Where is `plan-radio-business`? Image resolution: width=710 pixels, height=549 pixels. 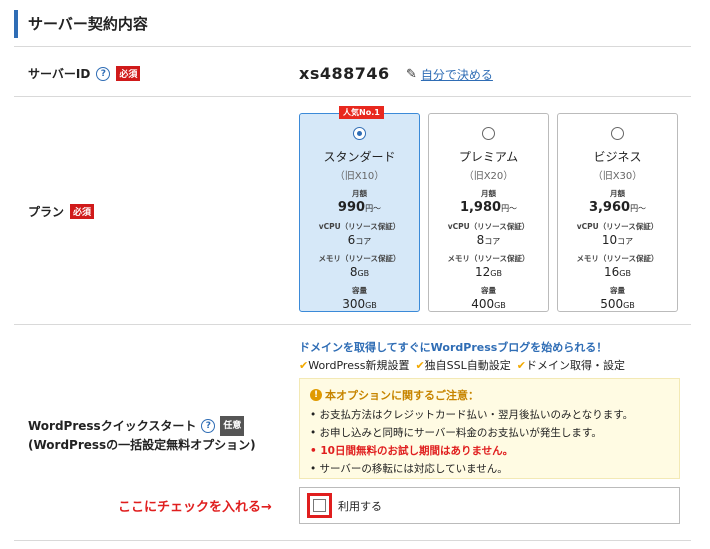 plan-radio-business is located at coordinates (617, 133).